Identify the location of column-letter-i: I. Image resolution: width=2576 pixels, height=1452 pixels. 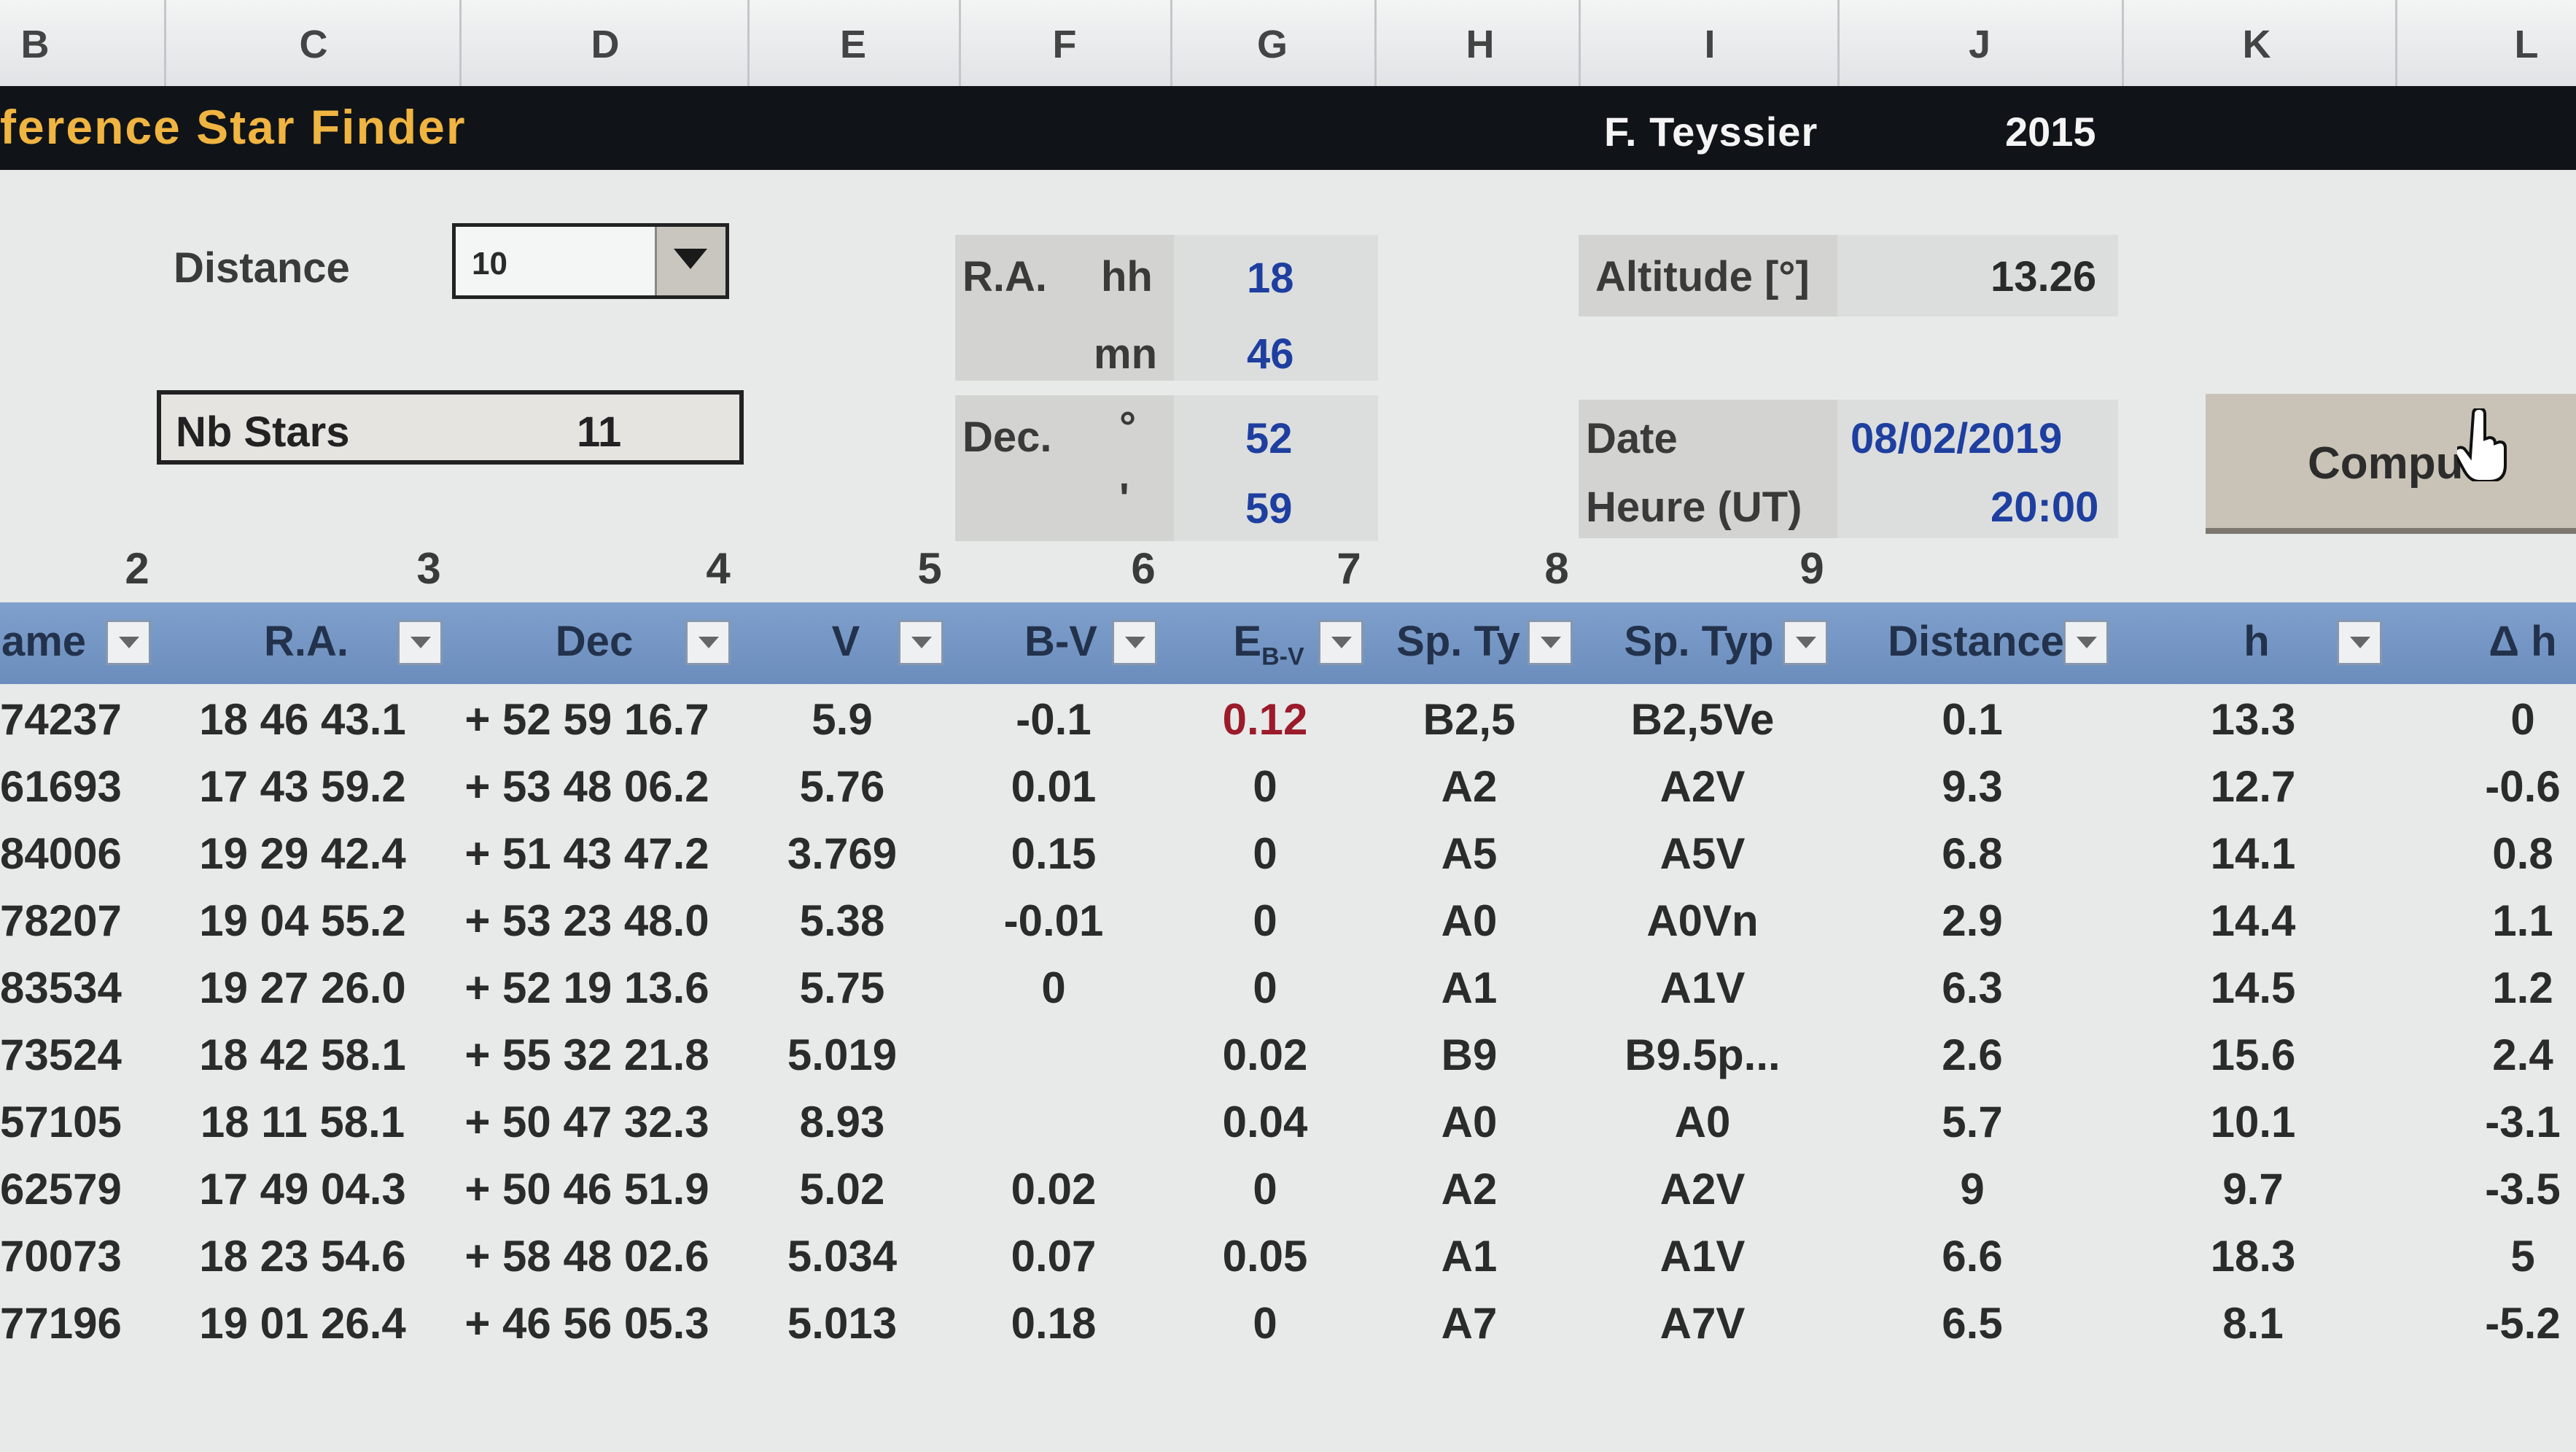
(1709, 44).